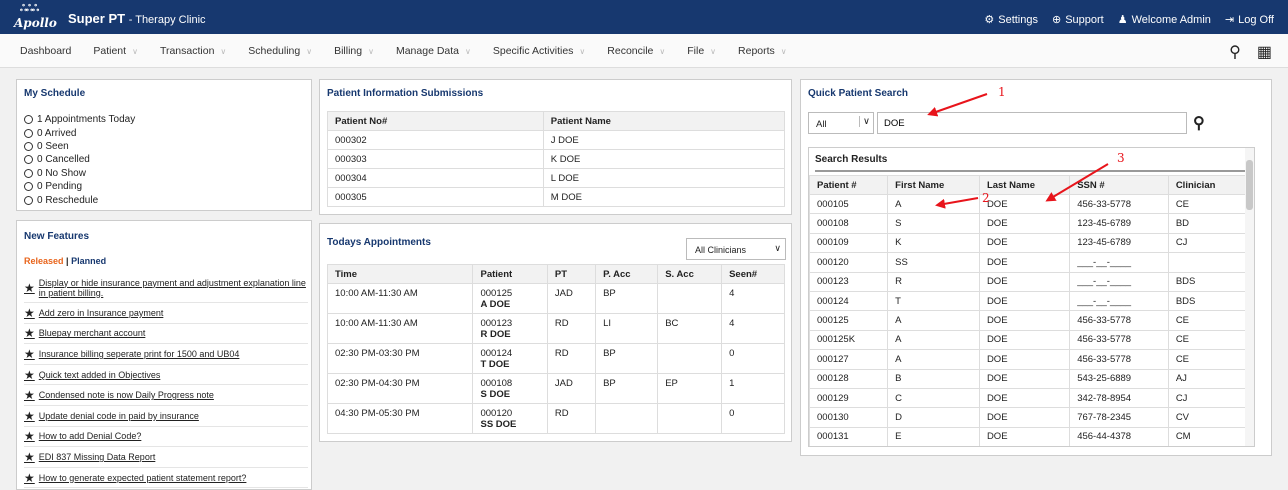 This screenshot has height=490, width=1288. I want to click on clinician-select: All Clinicians ∨, so click(736, 249).